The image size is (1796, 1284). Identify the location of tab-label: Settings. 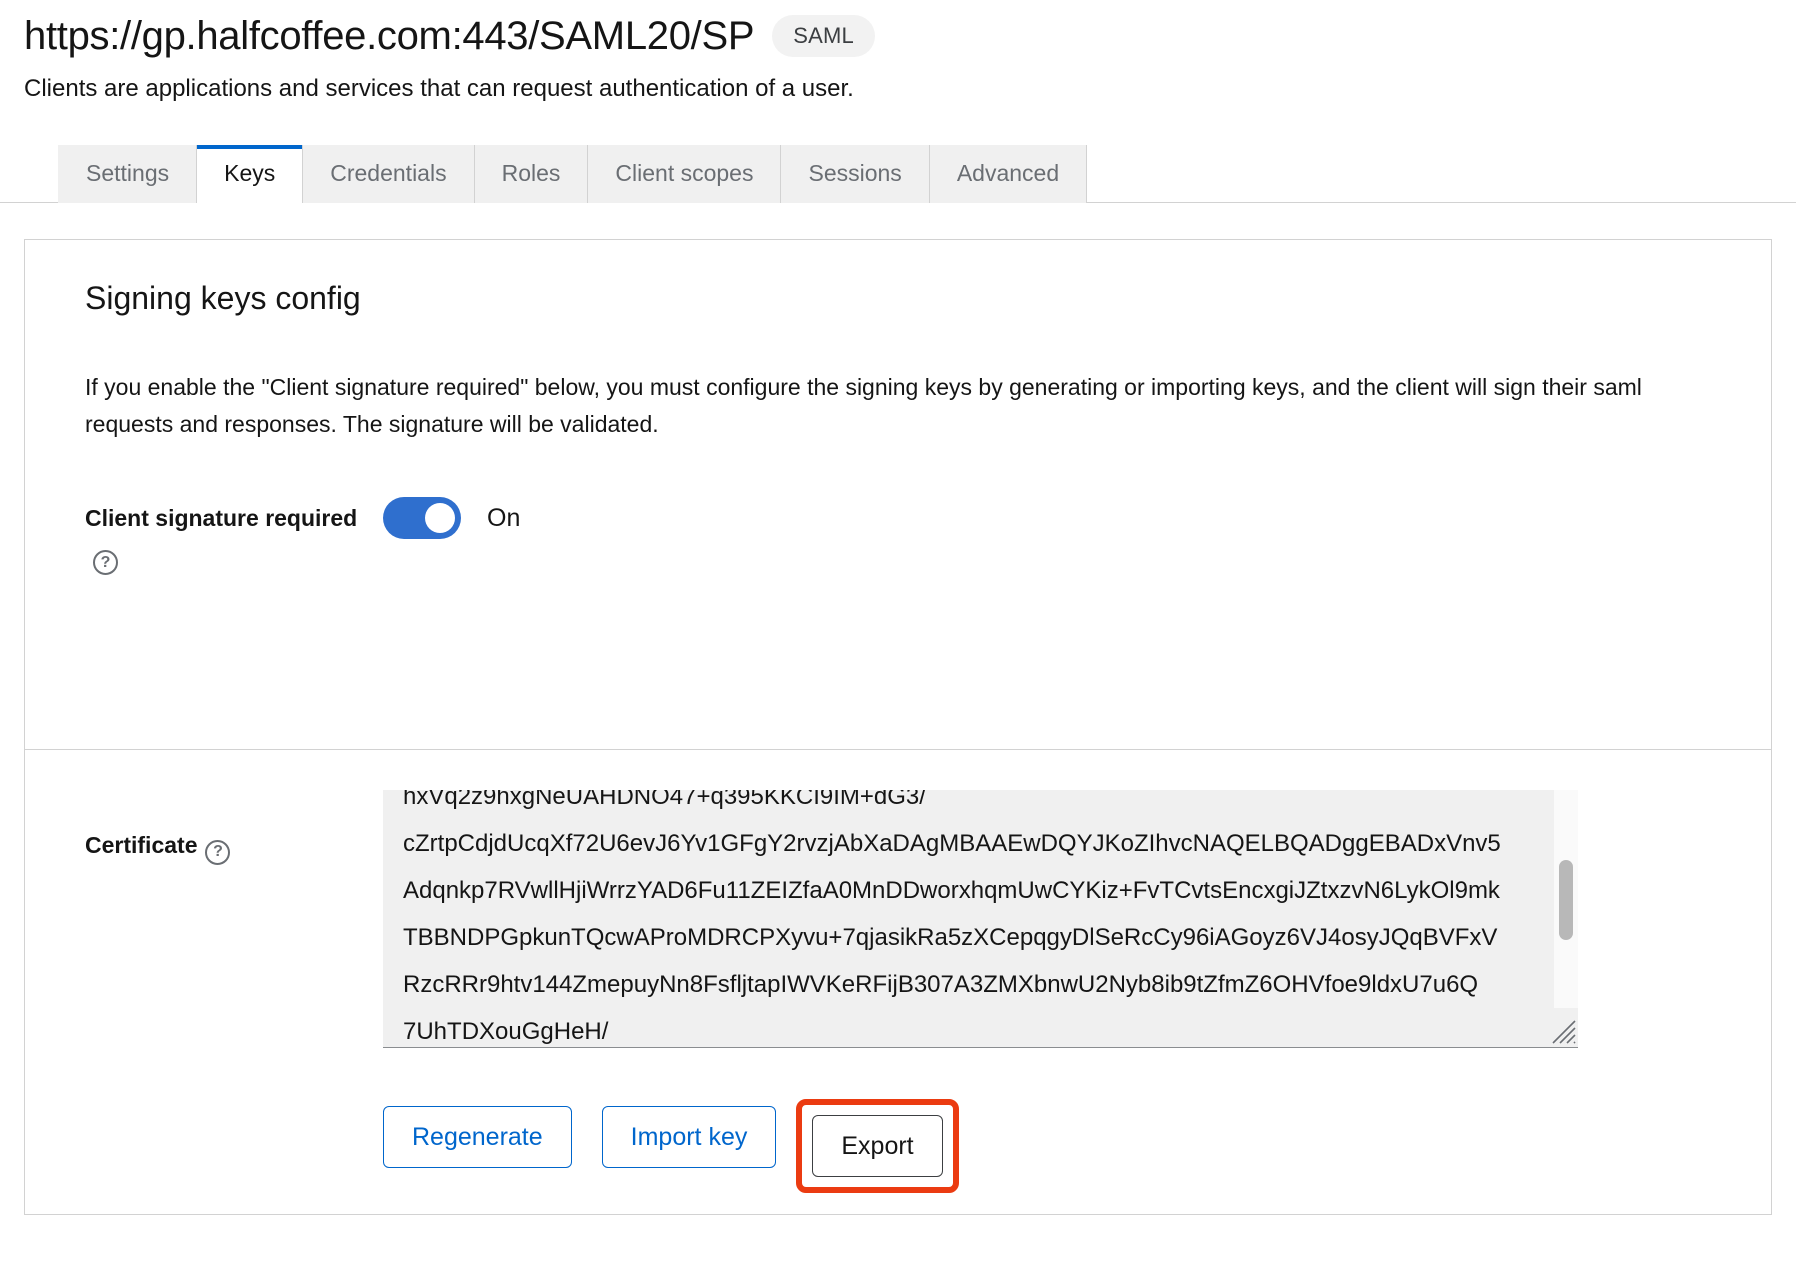
(128, 173).